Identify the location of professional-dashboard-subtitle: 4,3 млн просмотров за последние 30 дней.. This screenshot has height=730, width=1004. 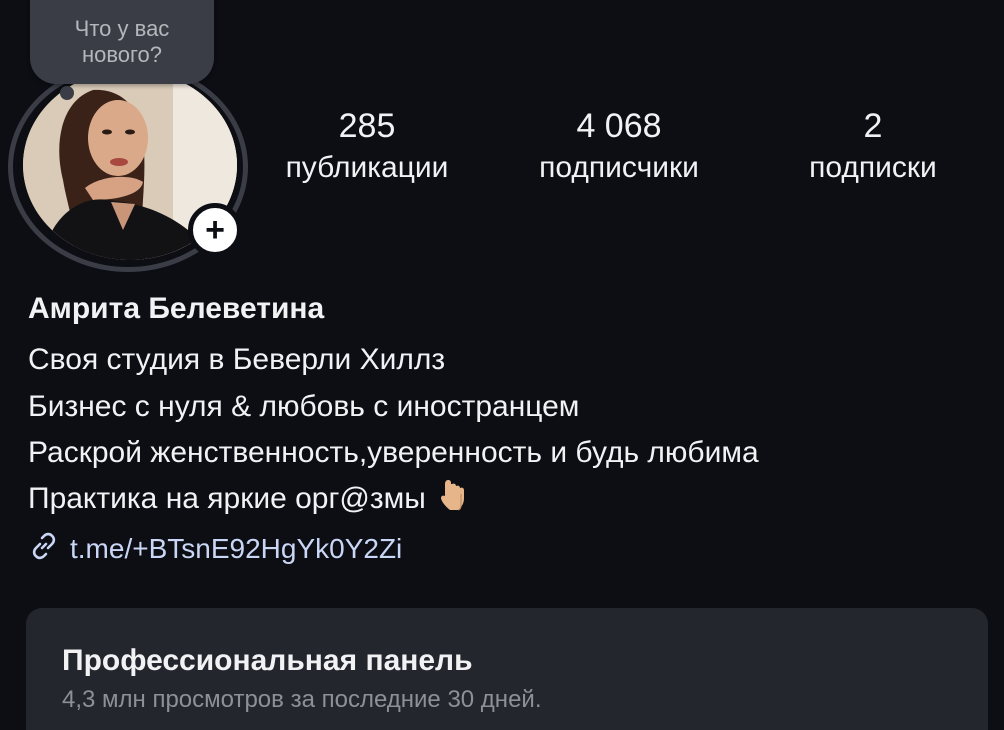
(302, 699).